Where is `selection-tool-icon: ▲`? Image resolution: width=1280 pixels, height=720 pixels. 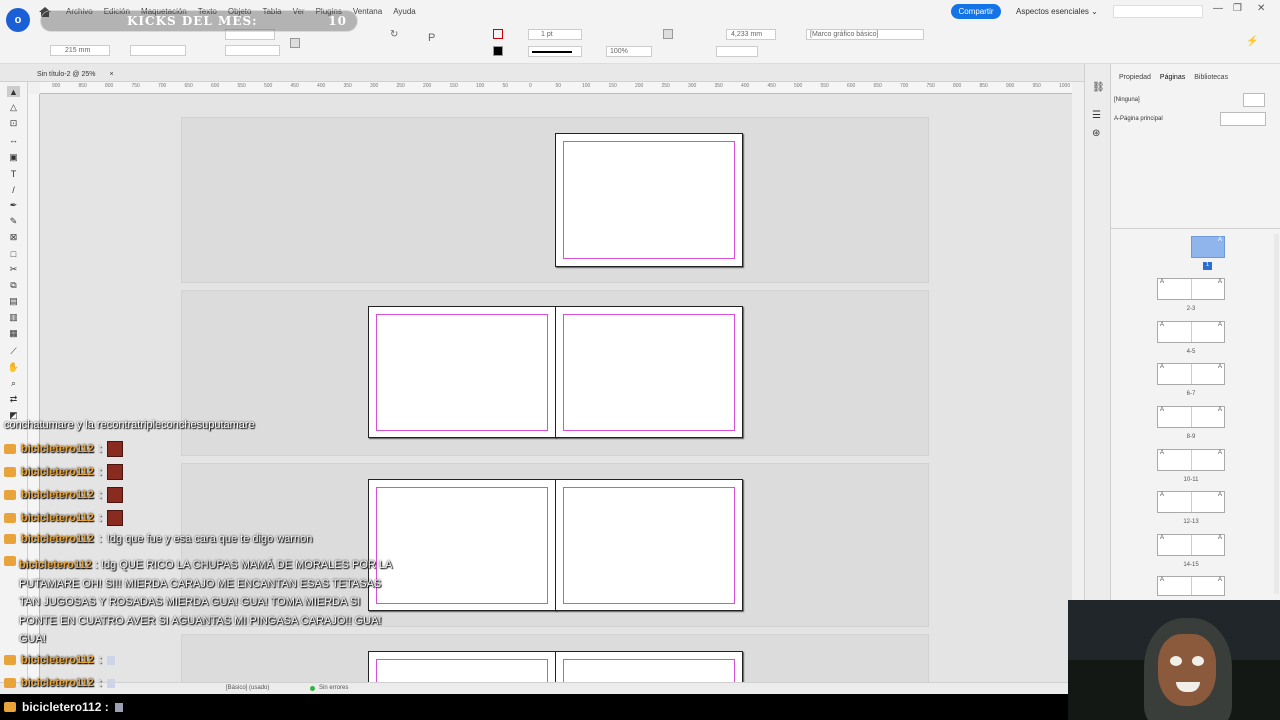
selection-tool-icon: ▲ is located at coordinates (13, 91).